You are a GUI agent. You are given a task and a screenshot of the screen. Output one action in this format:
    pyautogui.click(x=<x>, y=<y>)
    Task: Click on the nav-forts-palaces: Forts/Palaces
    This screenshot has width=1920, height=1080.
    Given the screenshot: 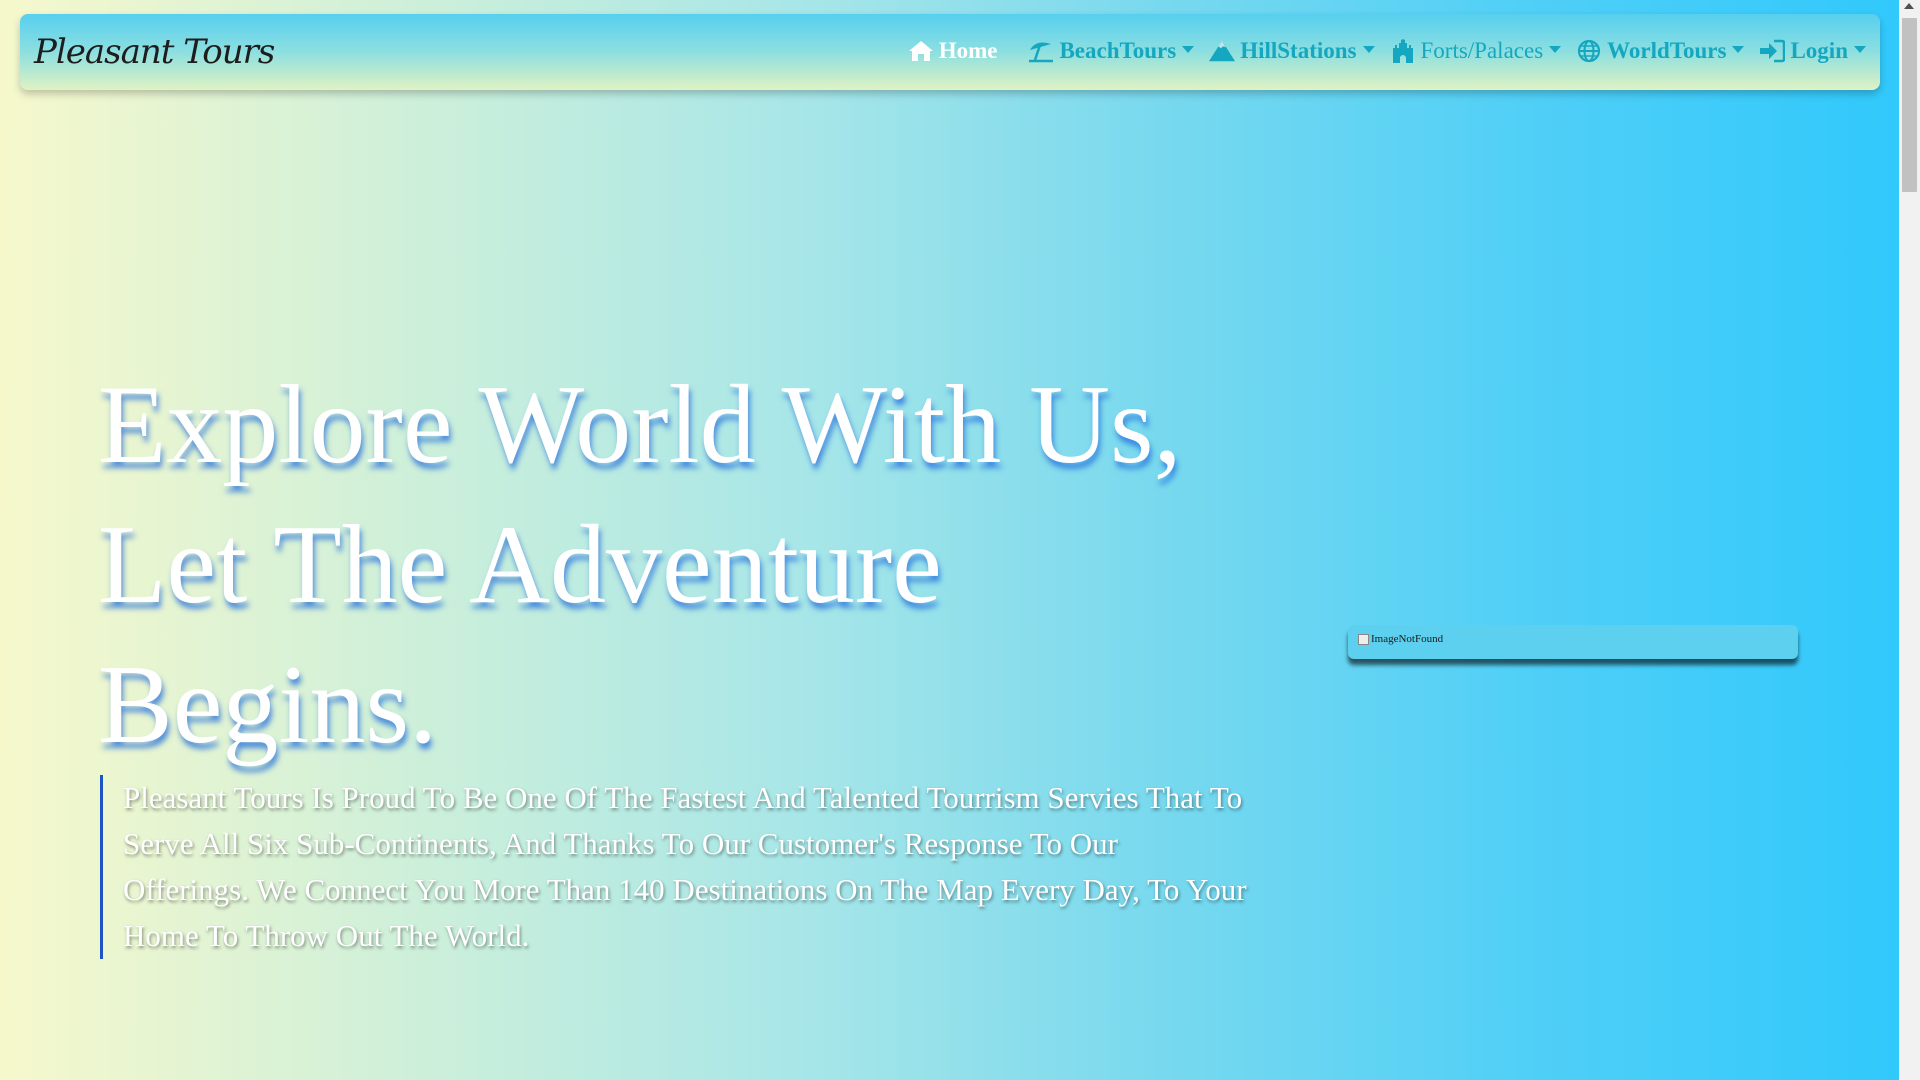 What is the action you would take?
    pyautogui.click(x=1475, y=51)
    